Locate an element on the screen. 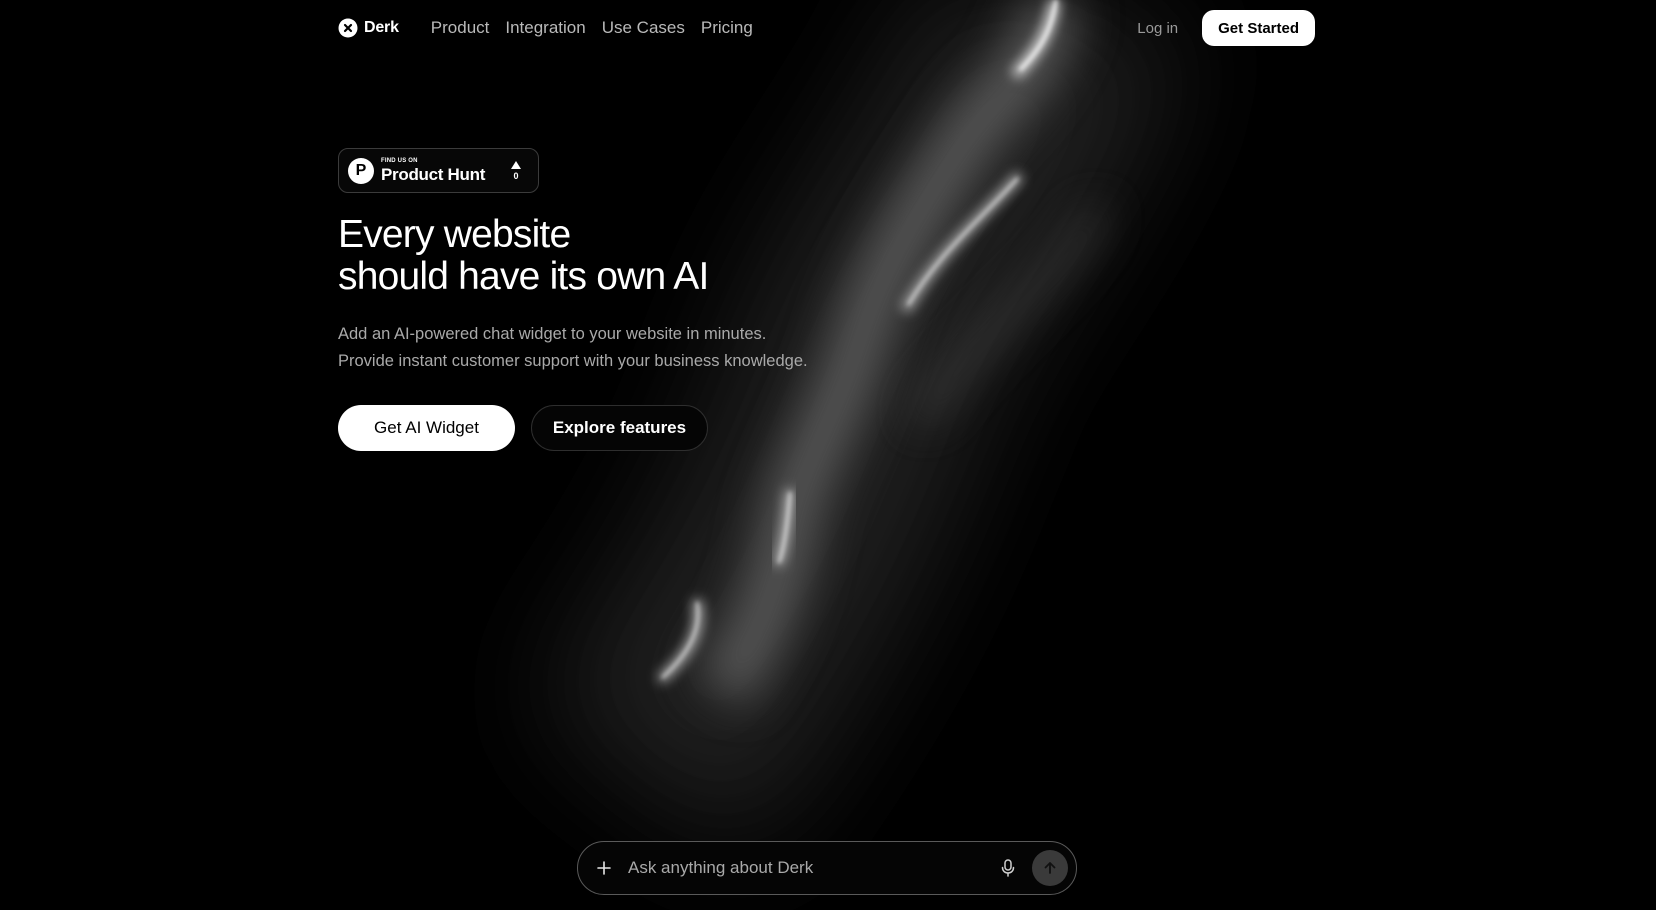  nav-link-use-cases: Use Cases is located at coordinates (643, 28).